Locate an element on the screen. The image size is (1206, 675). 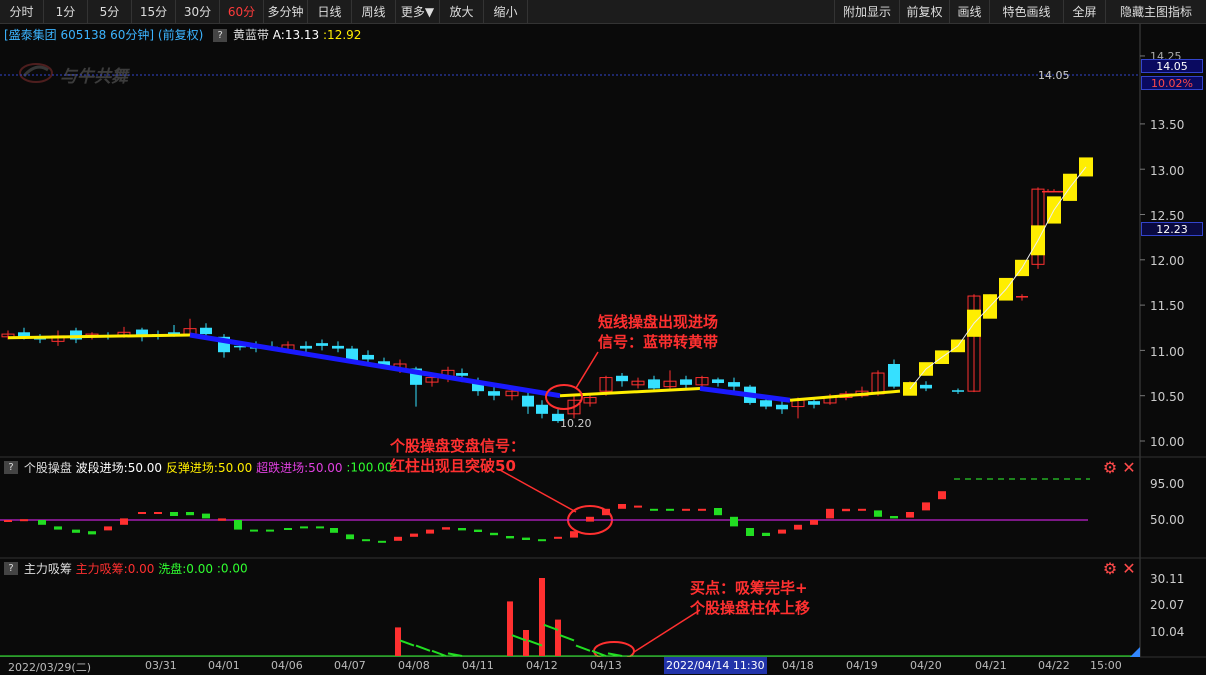
operate-oversold-value: 超跌进场:50.00 is located at coordinates (299, 468).